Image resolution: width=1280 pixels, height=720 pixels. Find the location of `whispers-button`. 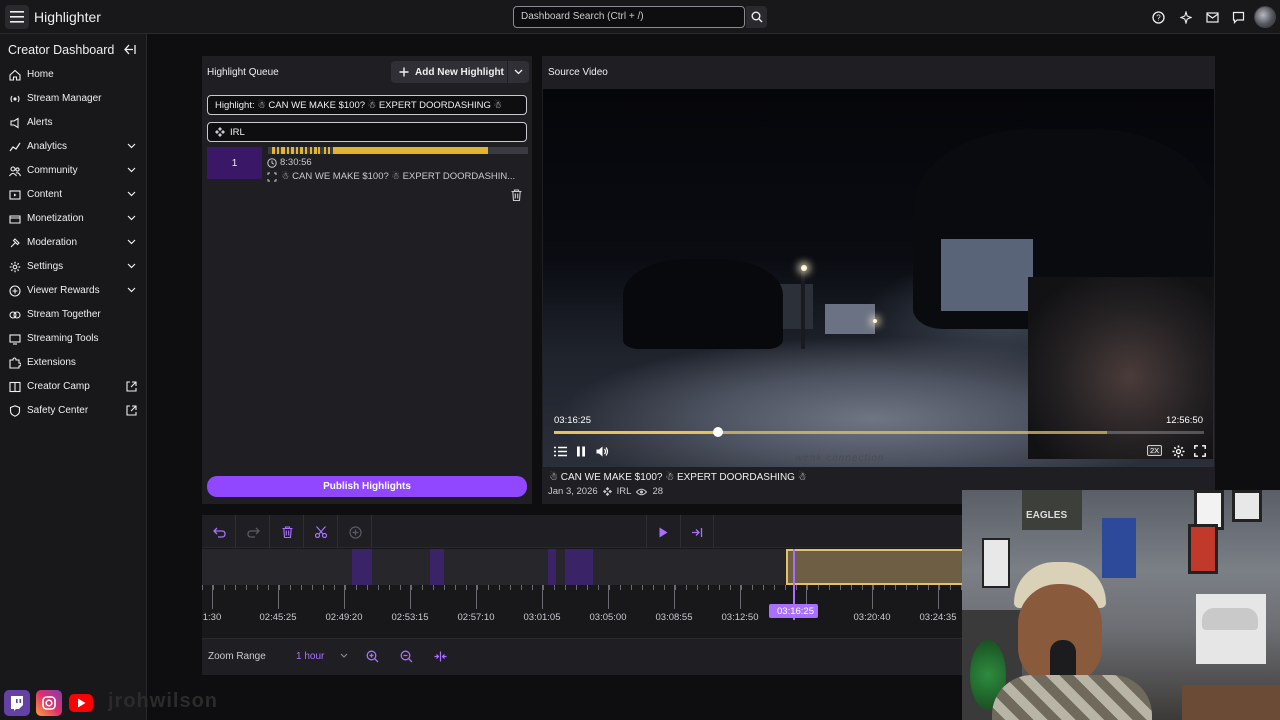

whispers-button is located at coordinates (1238, 17).